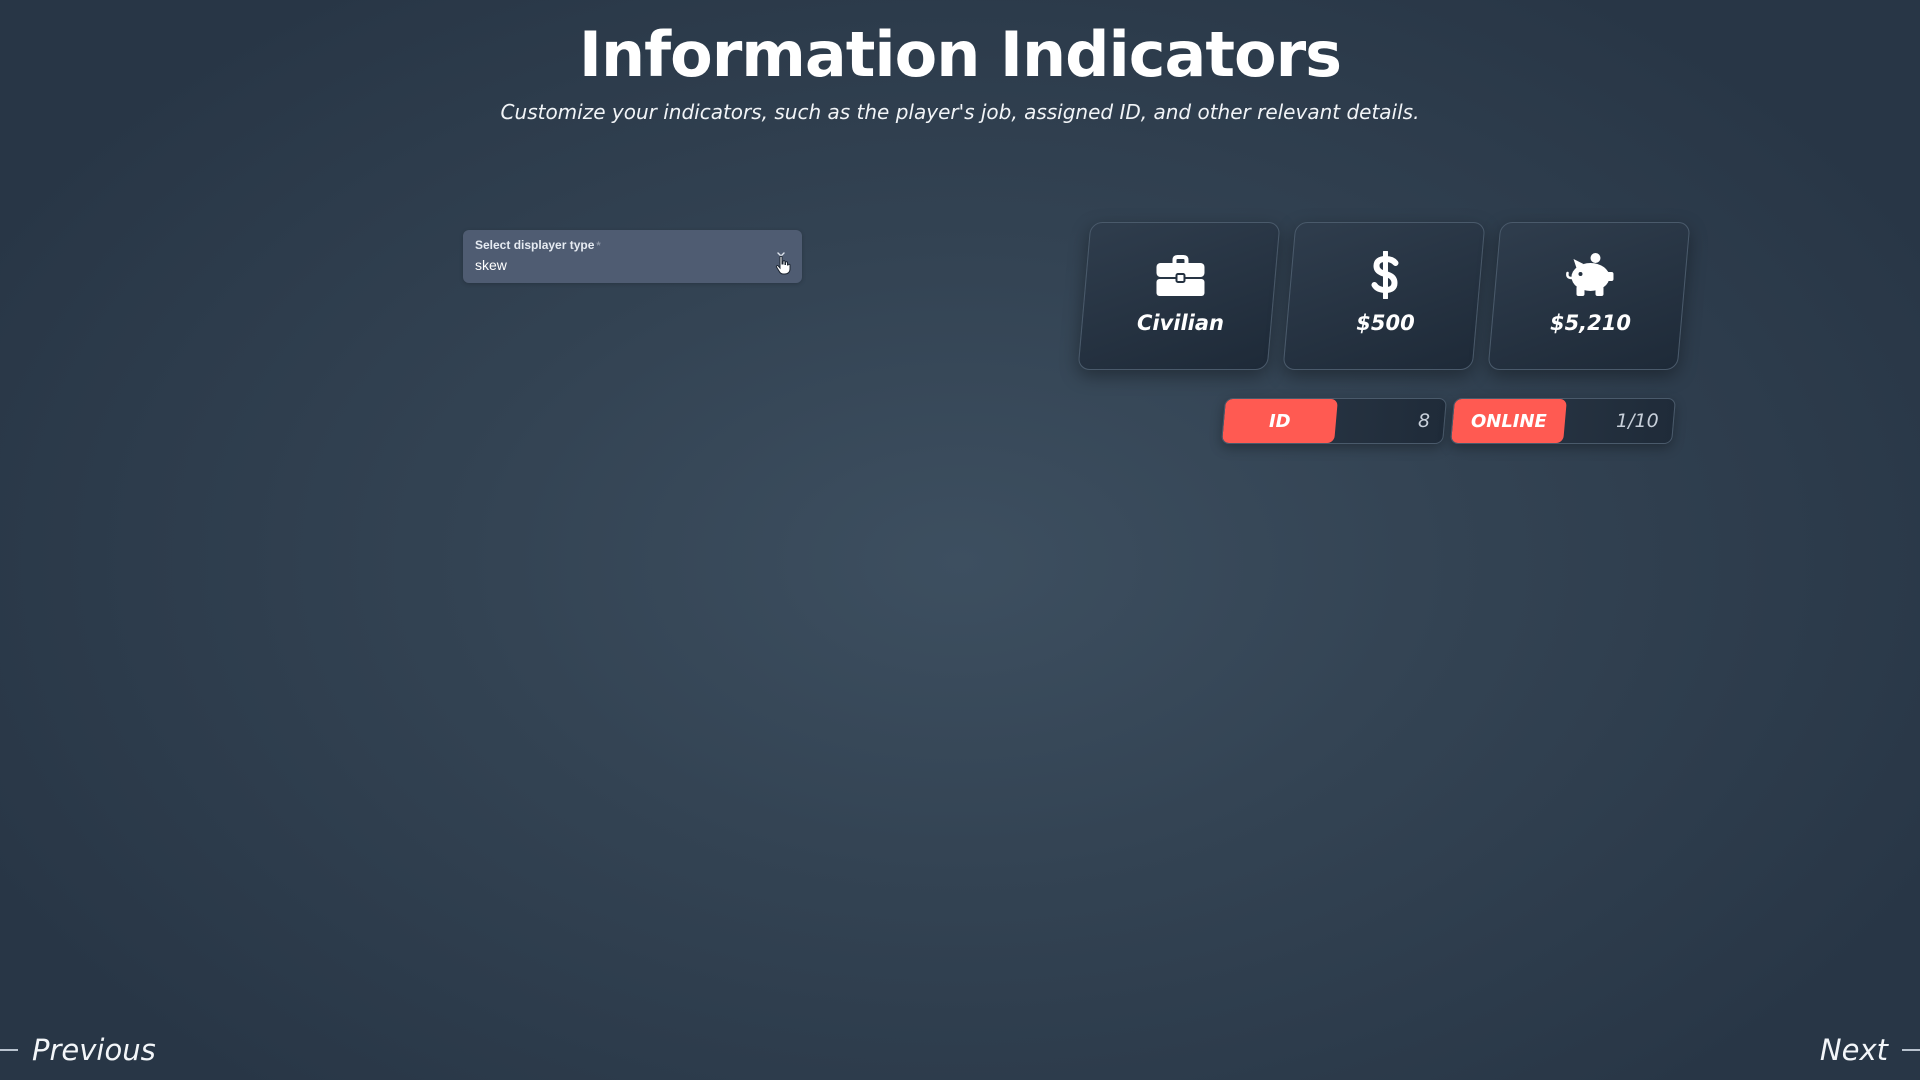 The width and height of the screenshot is (1920, 1080). I want to click on required-mark: *, so click(598, 246).